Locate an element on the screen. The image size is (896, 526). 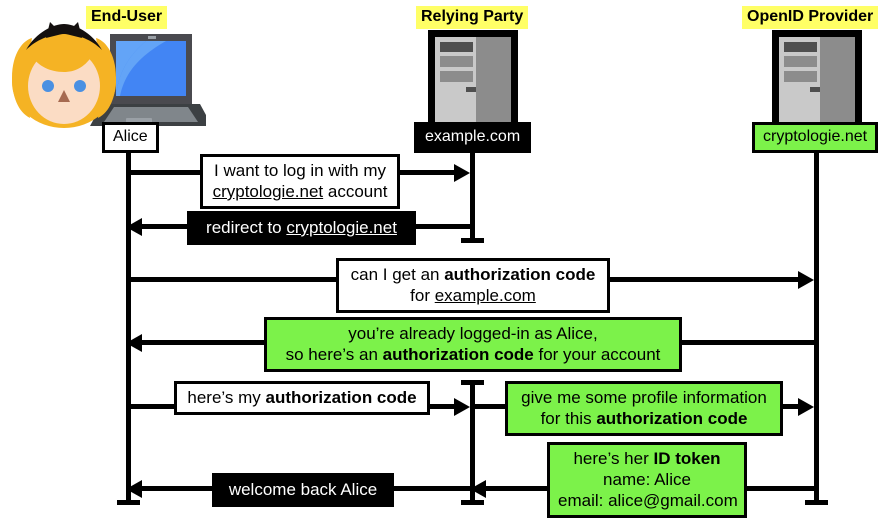
message-text-run: so here’s an is located at coordinates (334, 354).